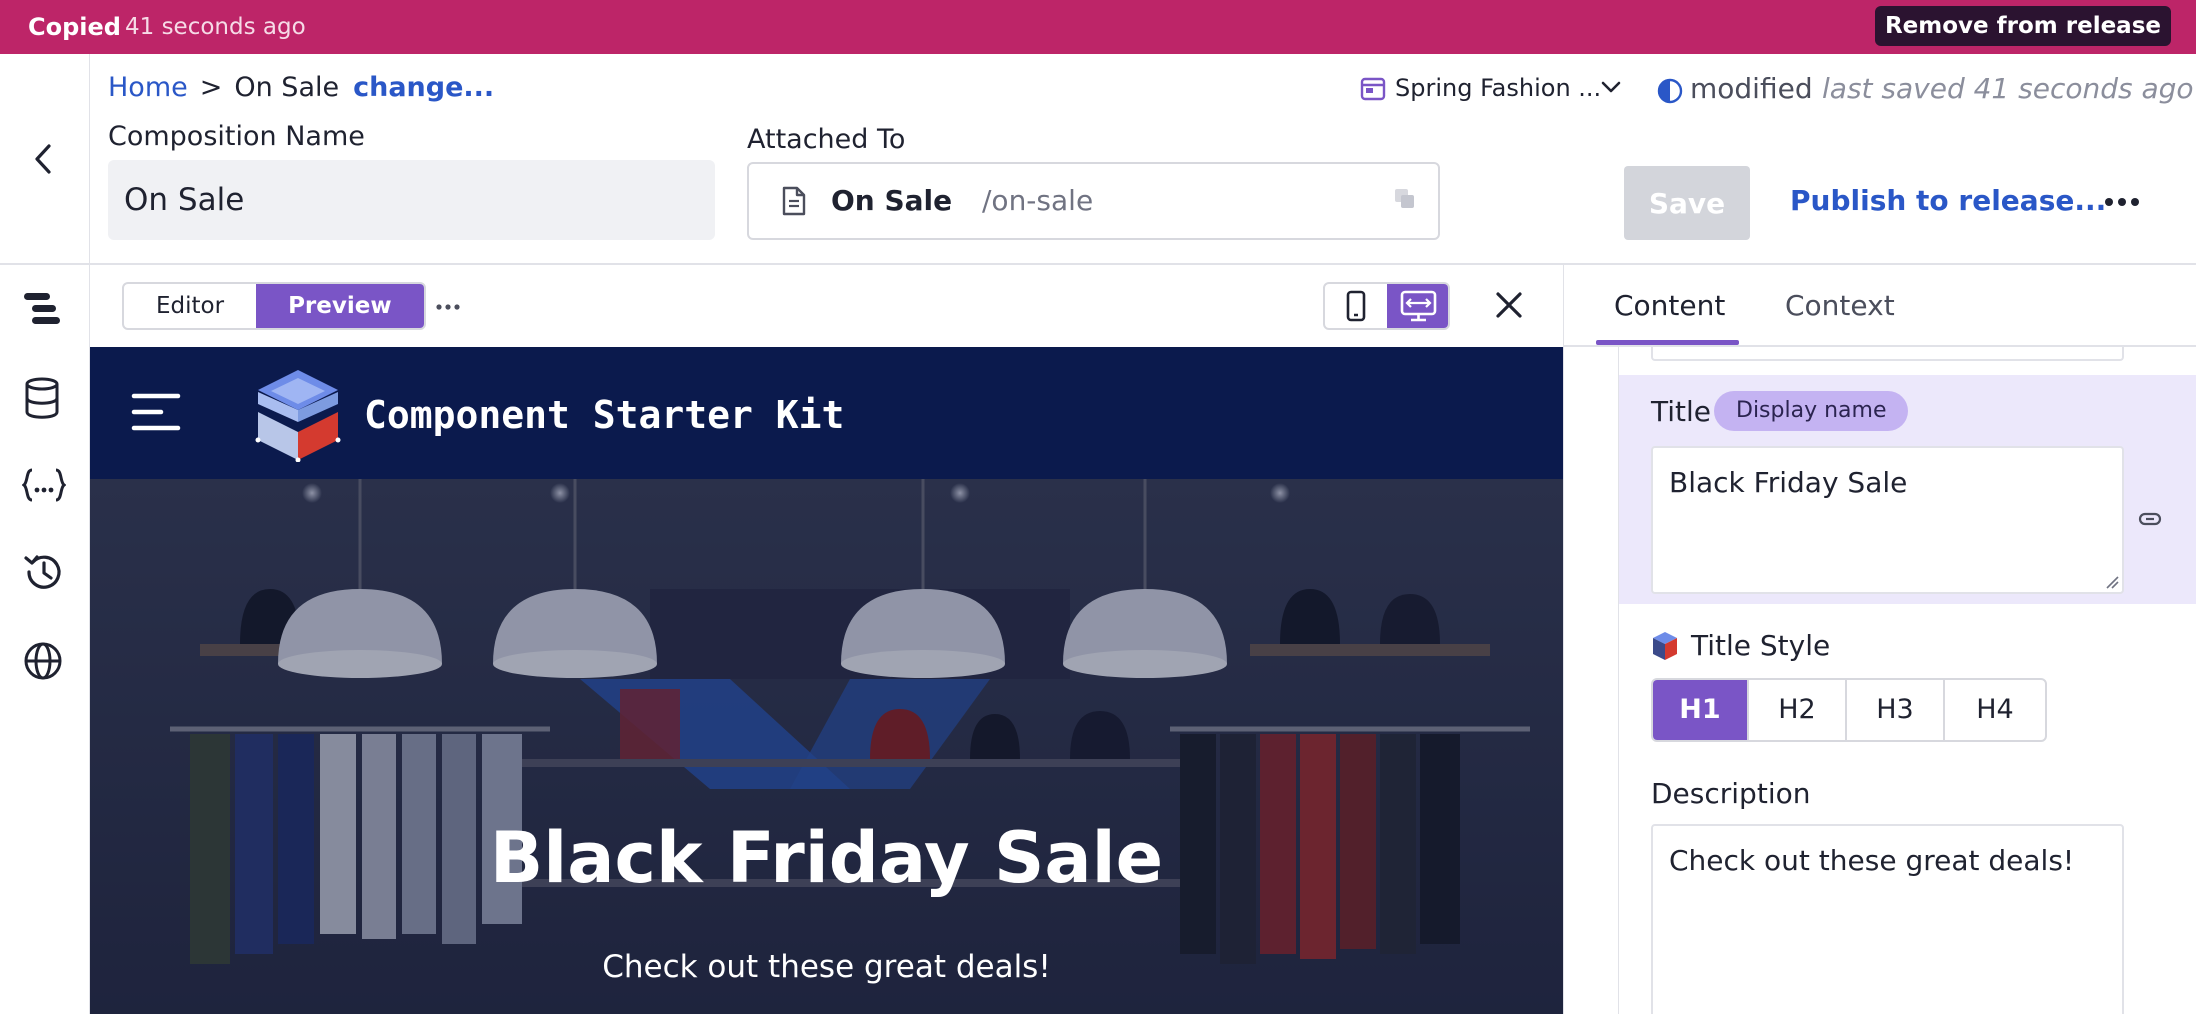 The height and width of the screenshot is (1014, 2196). I want to click on last-saved-text: last saved 41 seconds ago, so click(2008, 88).